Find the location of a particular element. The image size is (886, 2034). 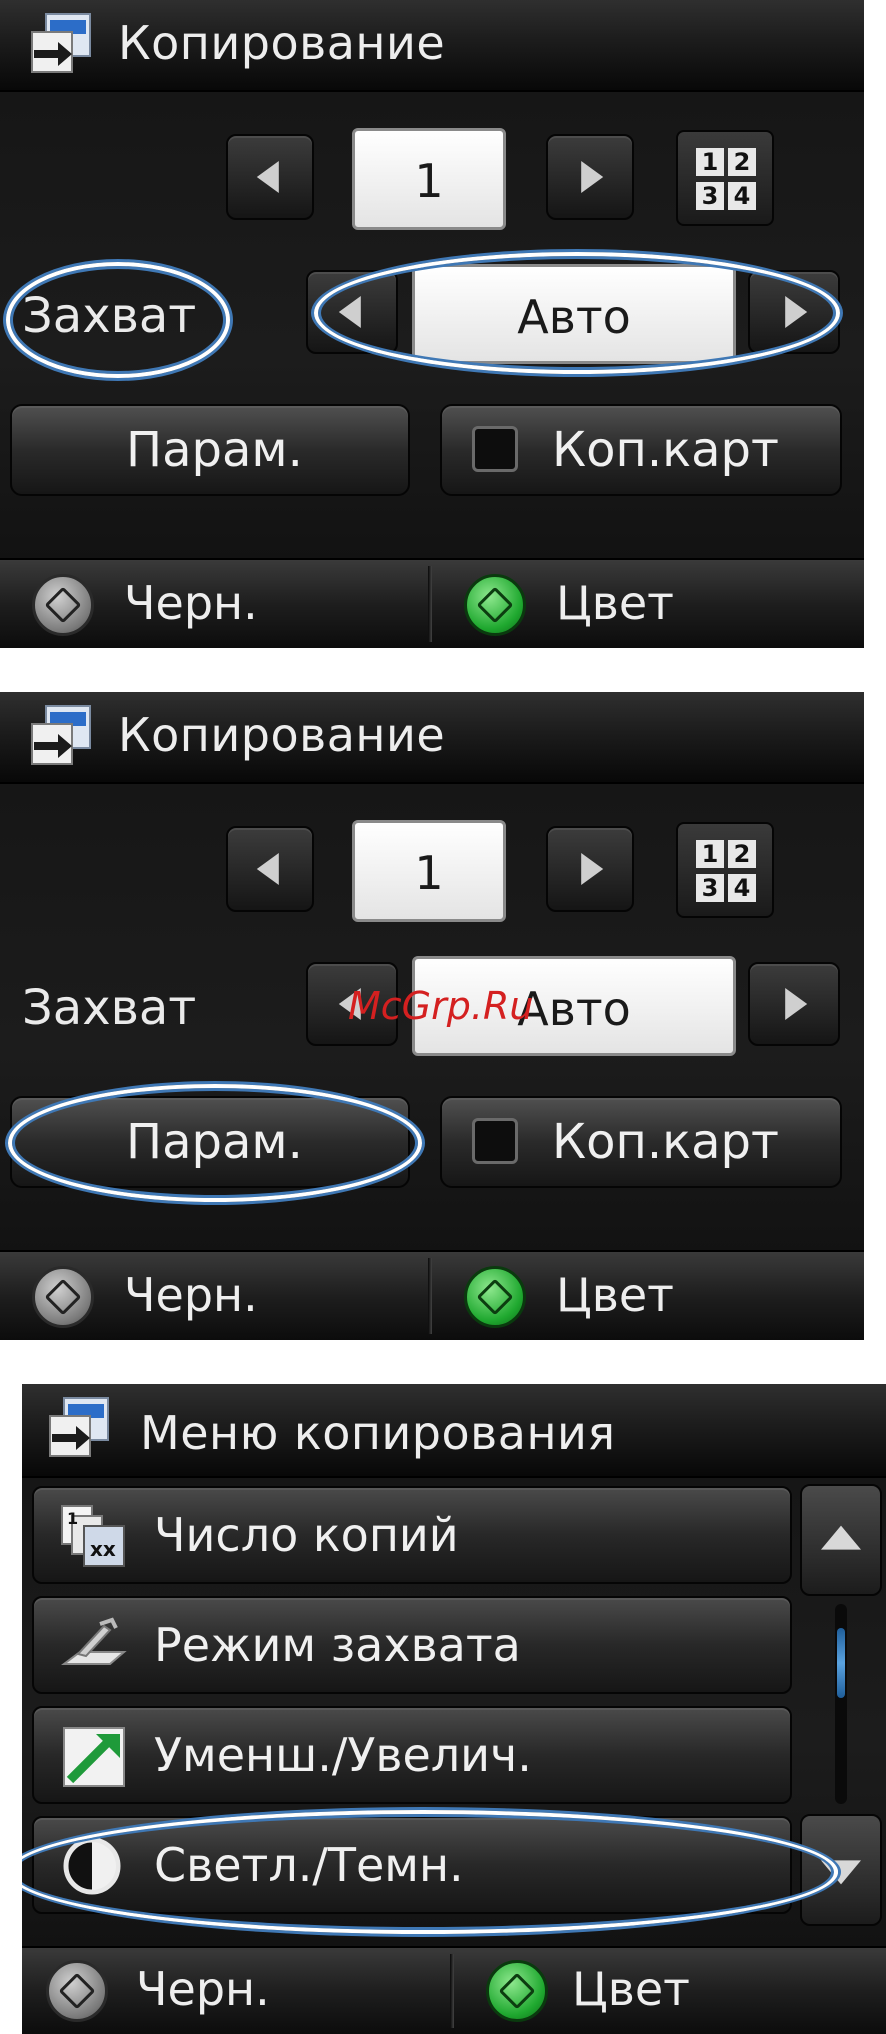

arrow-down-icon is located at coordinates (841, 1872).